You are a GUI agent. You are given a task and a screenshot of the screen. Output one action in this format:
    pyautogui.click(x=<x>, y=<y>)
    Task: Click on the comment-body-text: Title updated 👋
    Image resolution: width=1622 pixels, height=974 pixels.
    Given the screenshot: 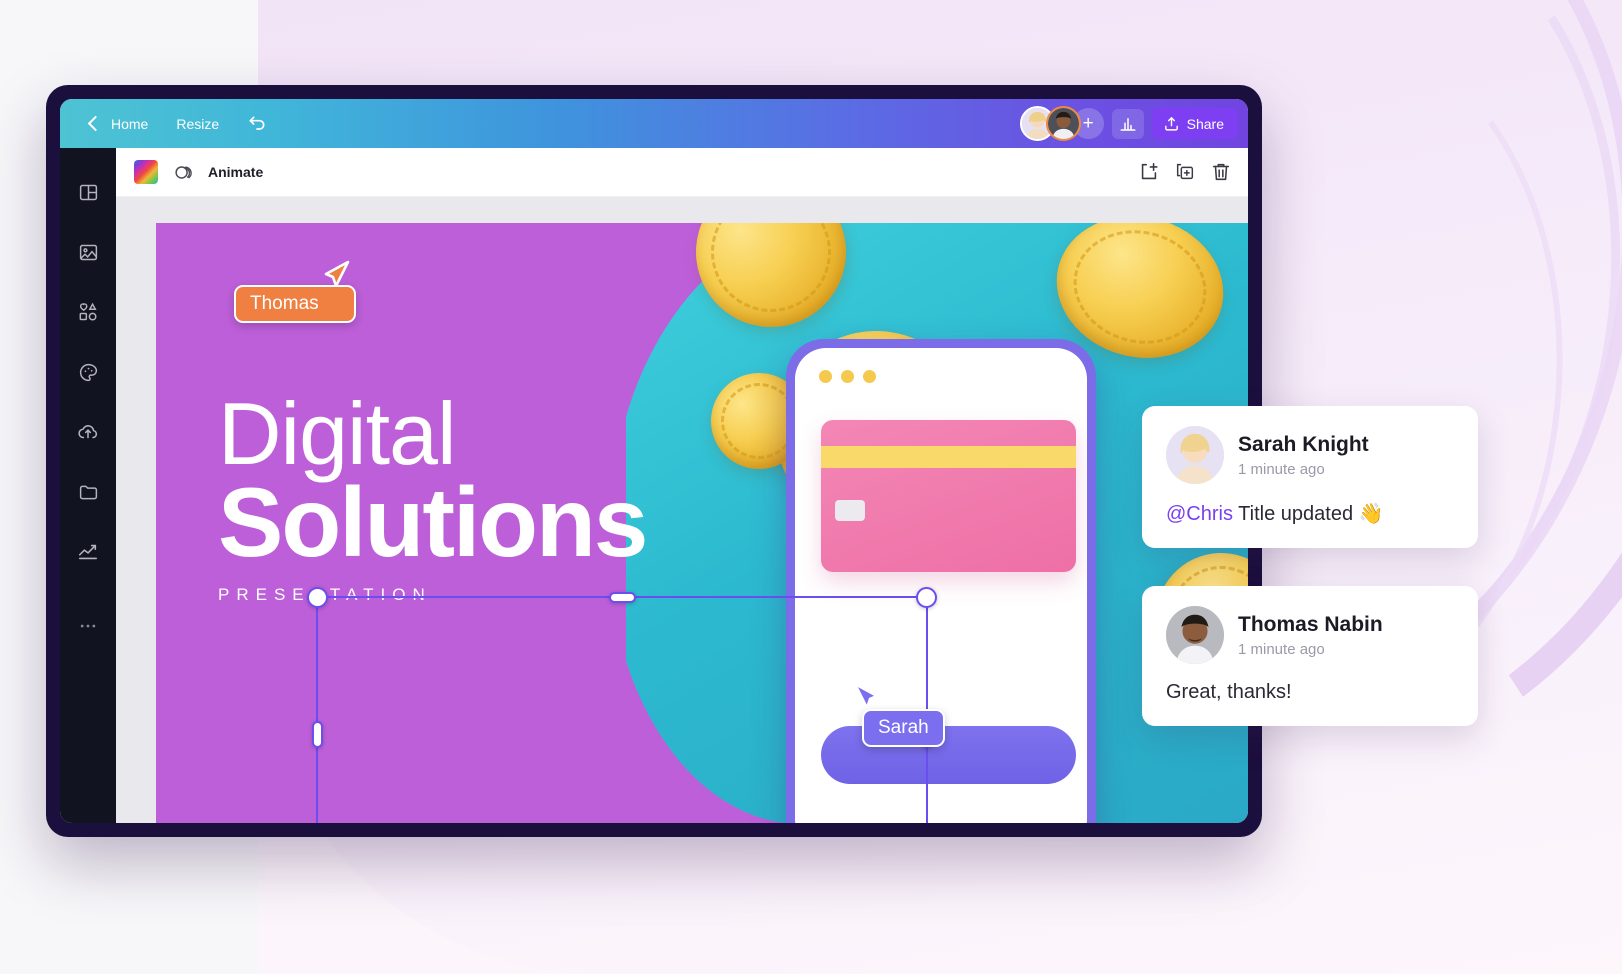 What is the action you would take?
    pyautogui.click(x=1308, y=514)
    